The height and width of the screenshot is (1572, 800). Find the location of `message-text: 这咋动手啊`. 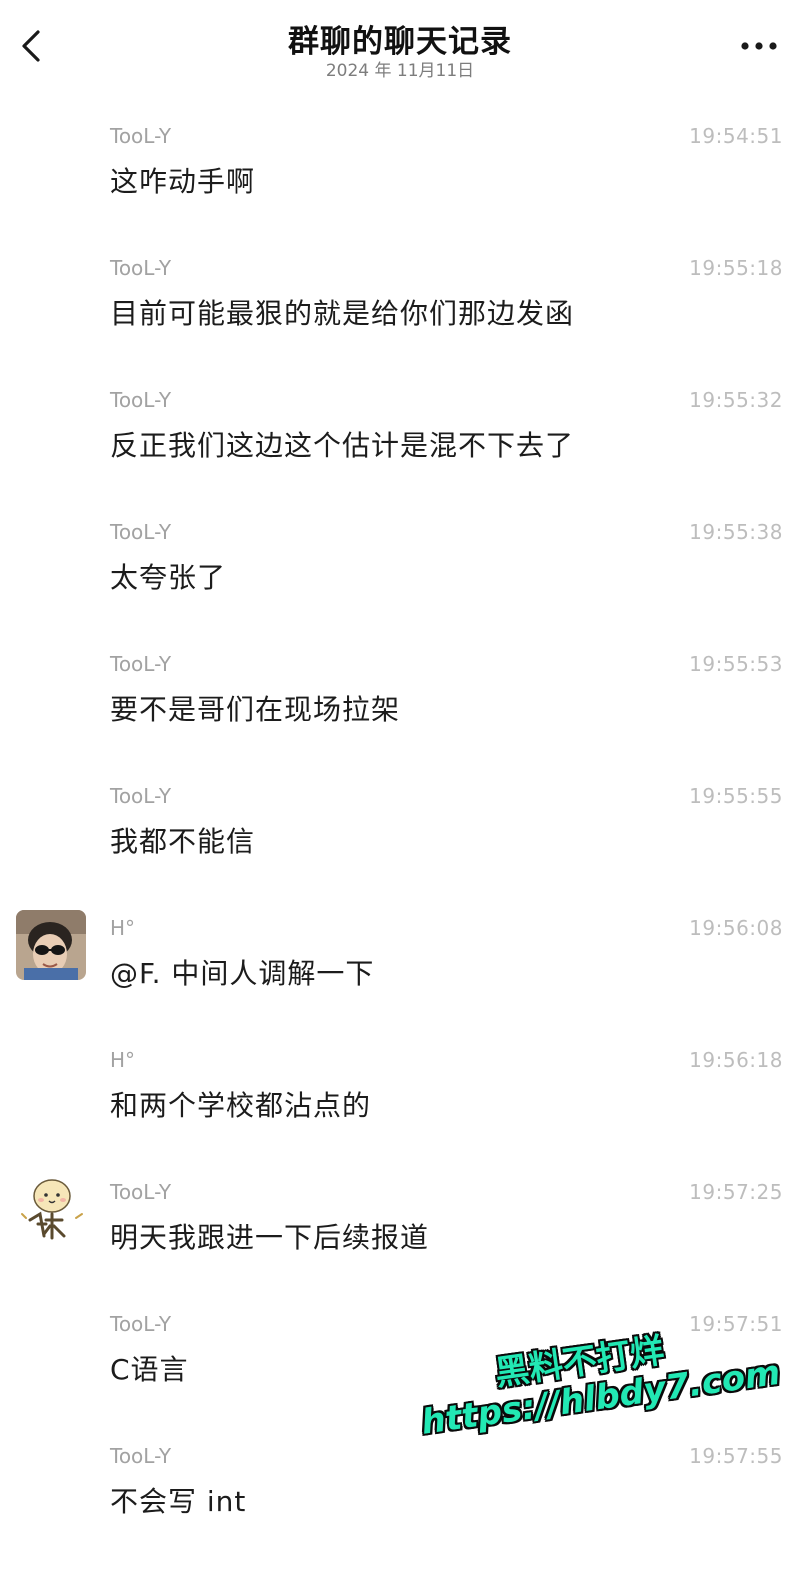

message-text: 这咋动手啊 is located at coordinates (183, 181).